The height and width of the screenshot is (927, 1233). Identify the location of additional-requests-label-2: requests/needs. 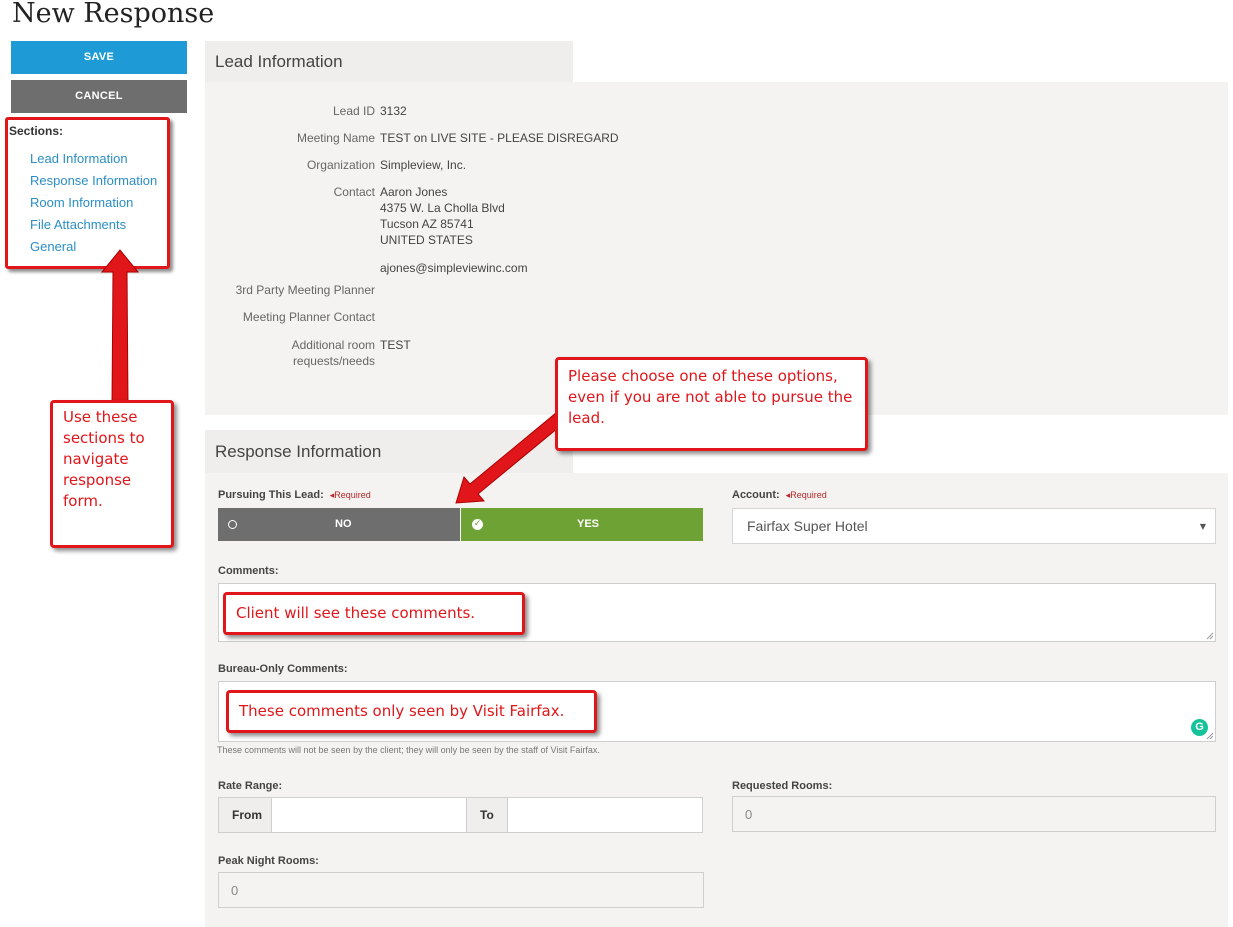
(333, 361).